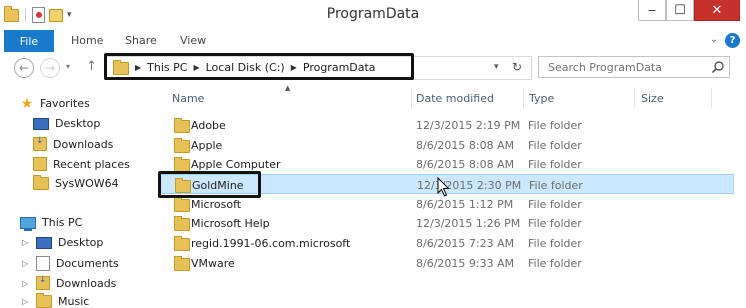 This screenshot has height=308, width=746. Describe the element at coordinates (259, 66) in the screenshot. I see `address-bar-highlight-box` at that location.